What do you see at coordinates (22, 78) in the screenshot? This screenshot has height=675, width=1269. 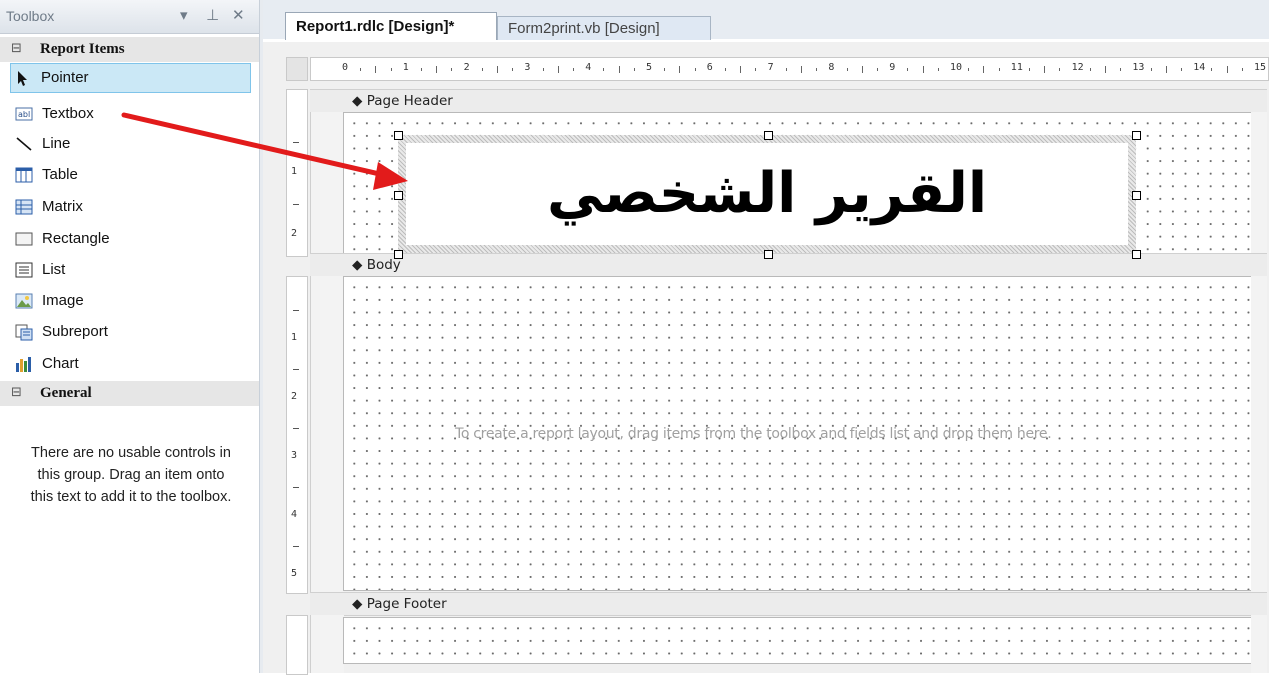 I see `pointer-icon` at bounding box center [22, 78].